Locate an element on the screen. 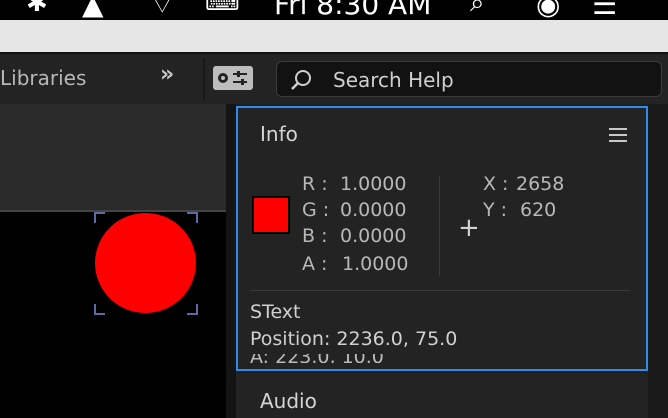 The image size is (668, 418). search-help-field: Search Help is located at coordinates (469, 79).